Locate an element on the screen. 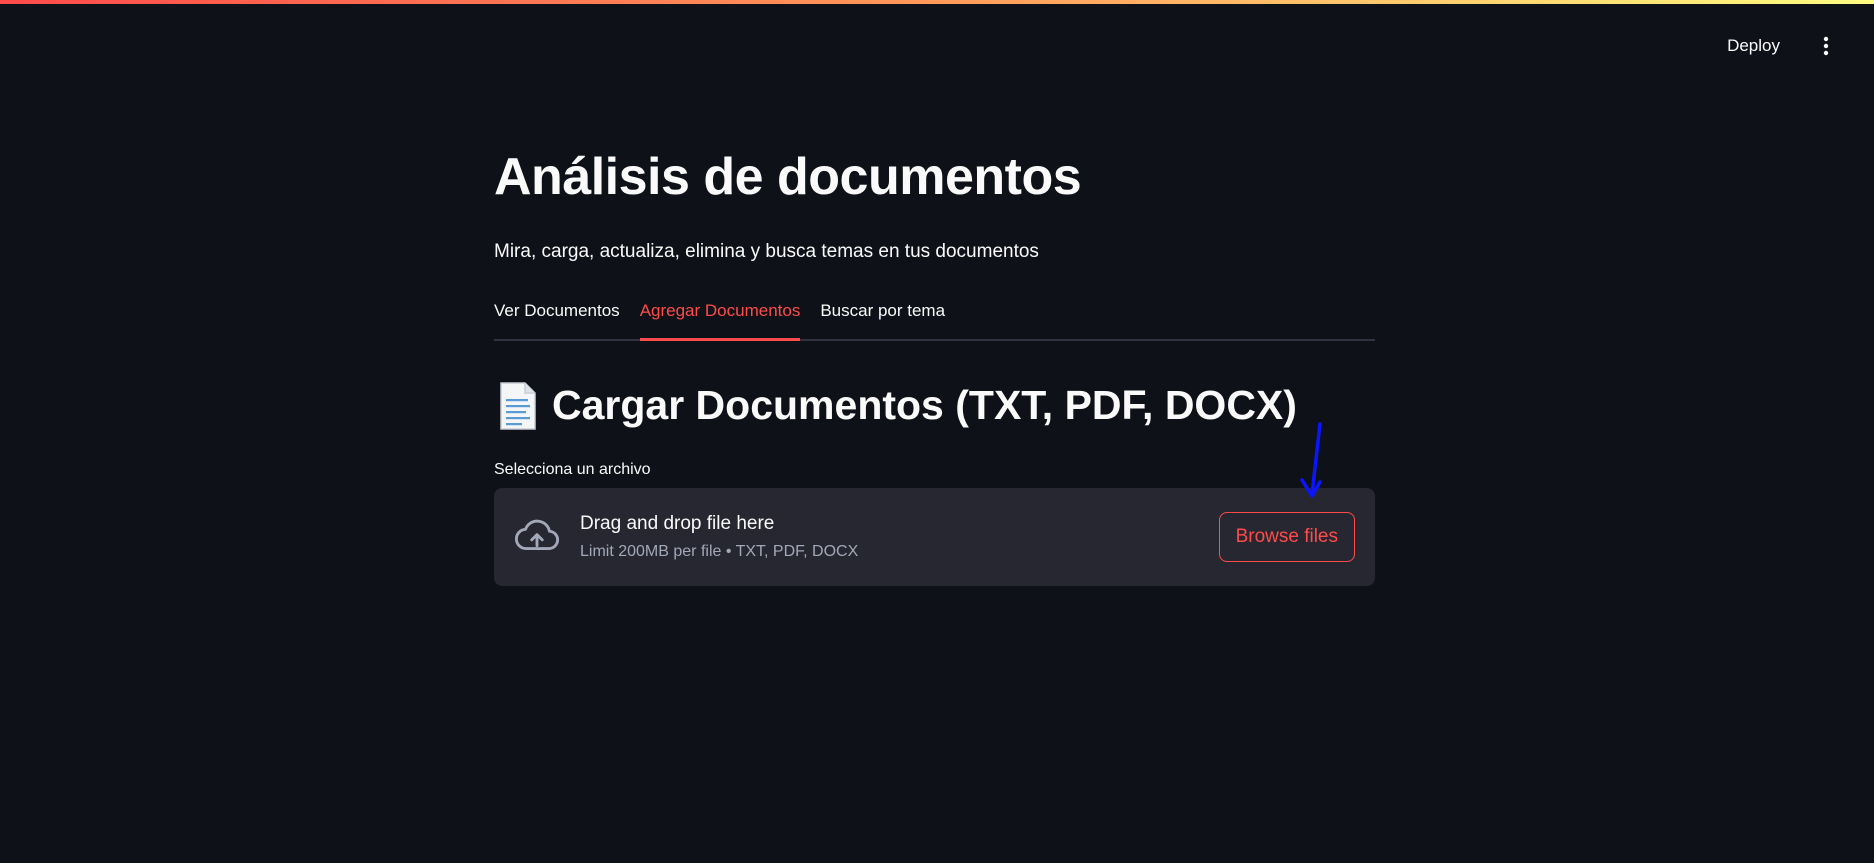  document-icon is located at coordinates (518, 405).